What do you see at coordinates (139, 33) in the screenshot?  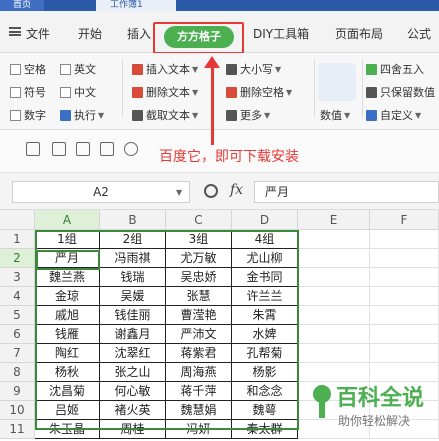 I see `menu-insert: 插入` at bounding box center [139, 33].